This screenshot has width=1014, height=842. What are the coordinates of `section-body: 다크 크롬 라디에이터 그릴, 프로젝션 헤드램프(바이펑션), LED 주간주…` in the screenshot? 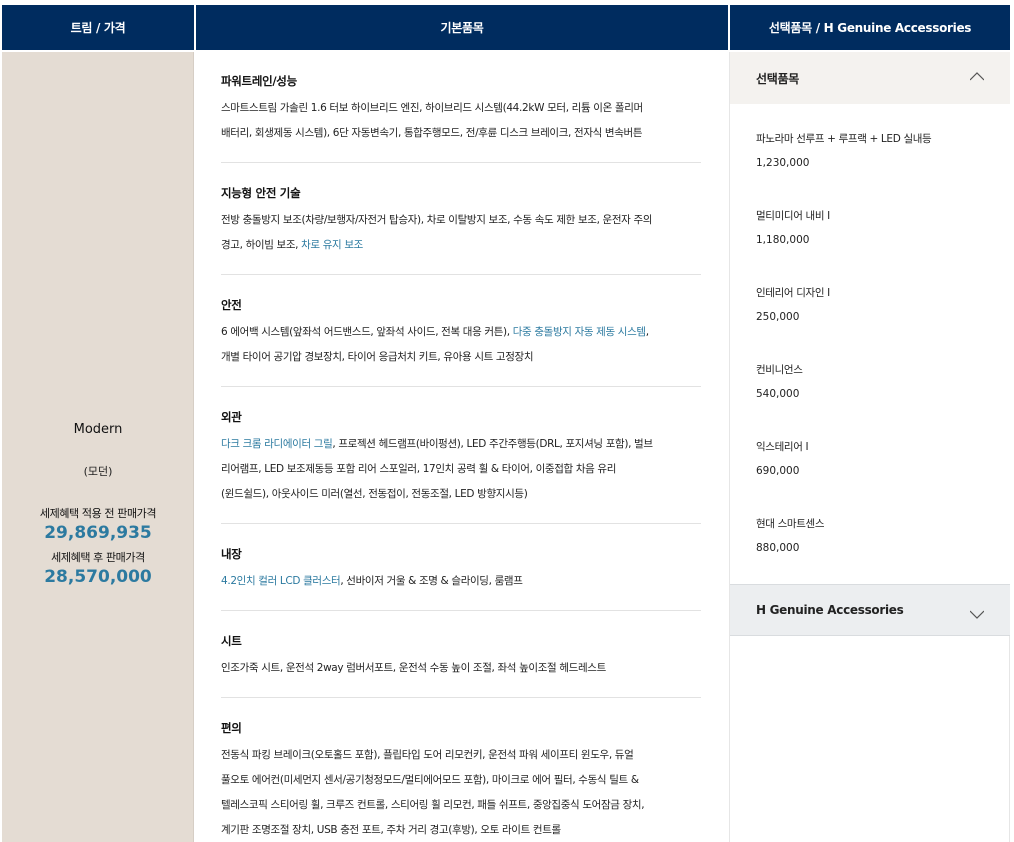 It's located at (461, 469).